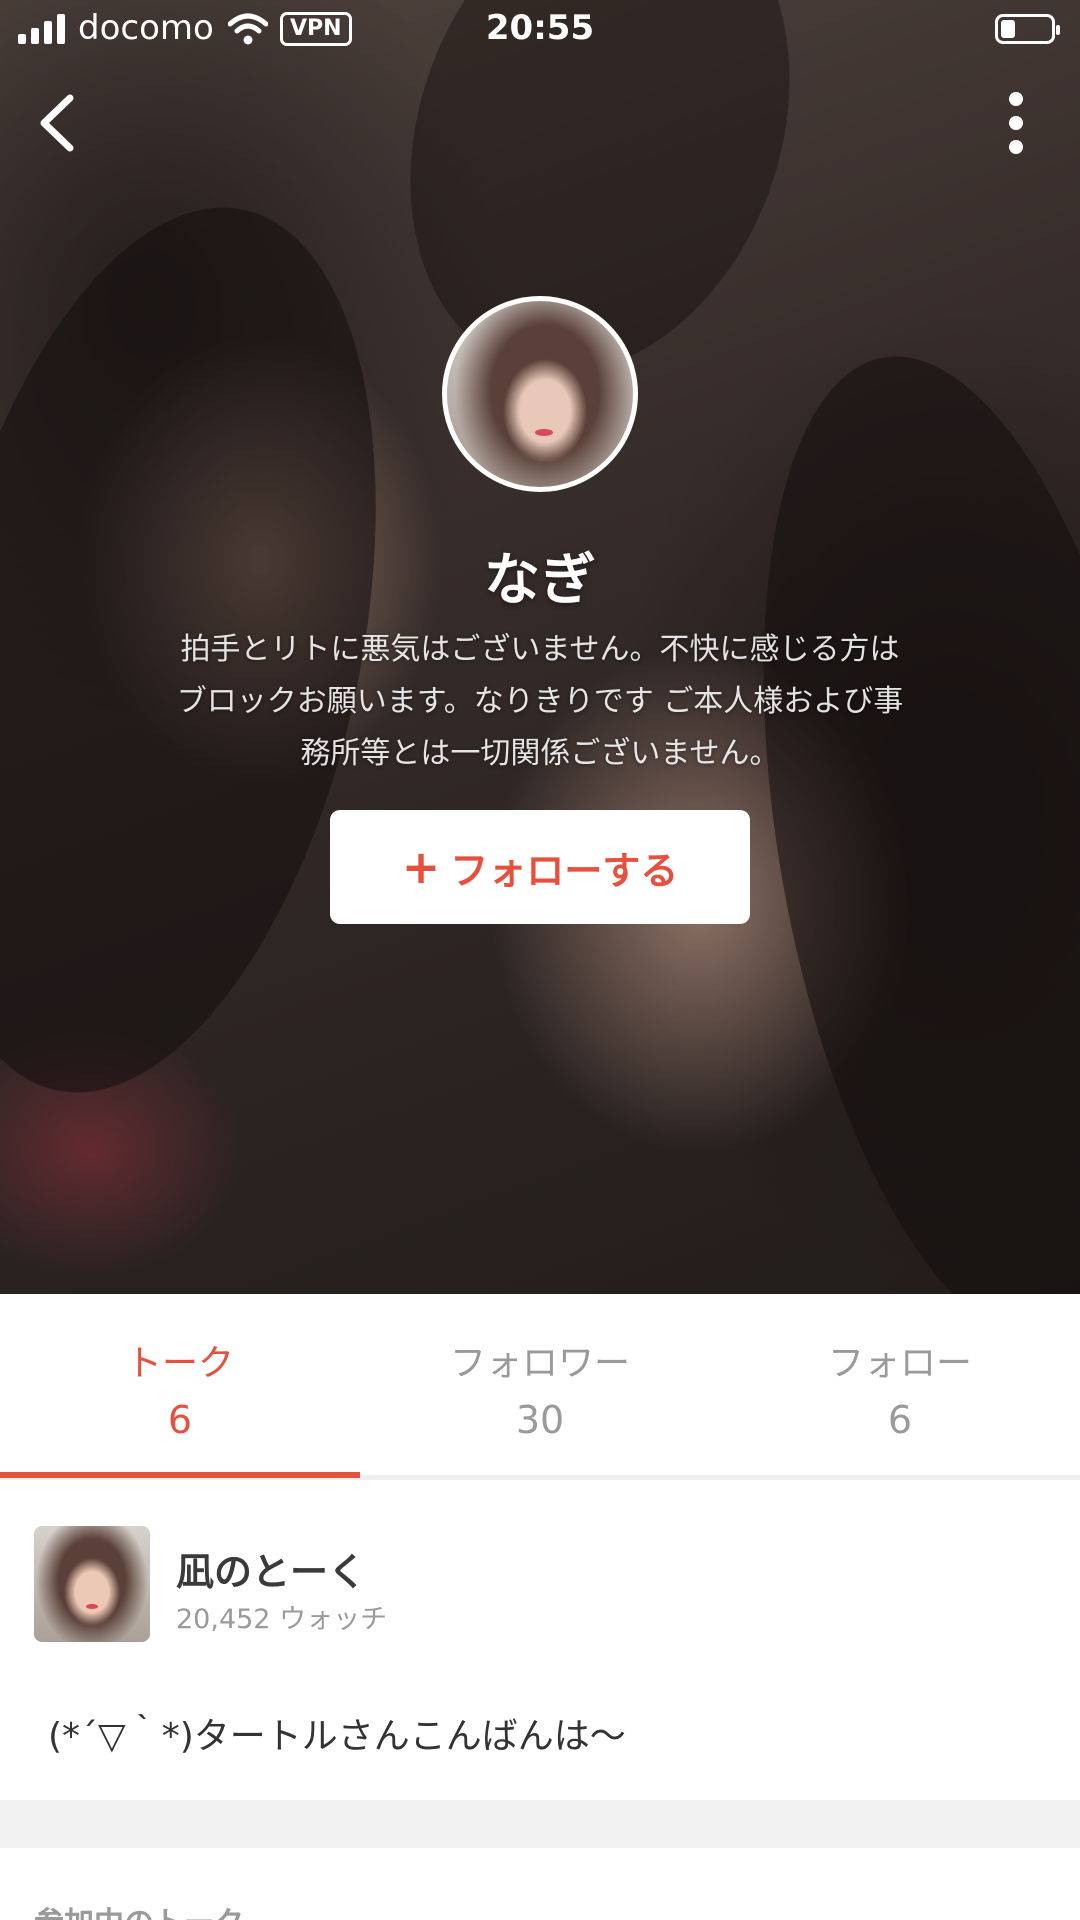  Describe the element at coordinates (333, 1619) in the screenshot. I see `watch-label: ウォッチ` at that location.